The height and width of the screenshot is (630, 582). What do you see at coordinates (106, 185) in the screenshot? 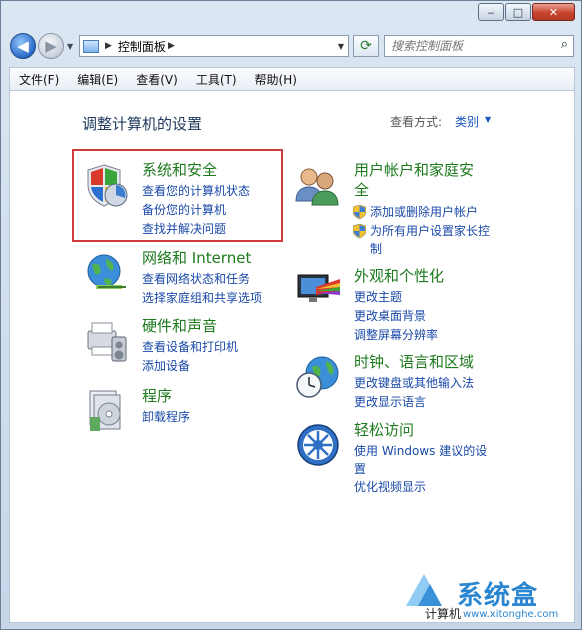
I see `shield-icon` at bounding box center [106, 185].